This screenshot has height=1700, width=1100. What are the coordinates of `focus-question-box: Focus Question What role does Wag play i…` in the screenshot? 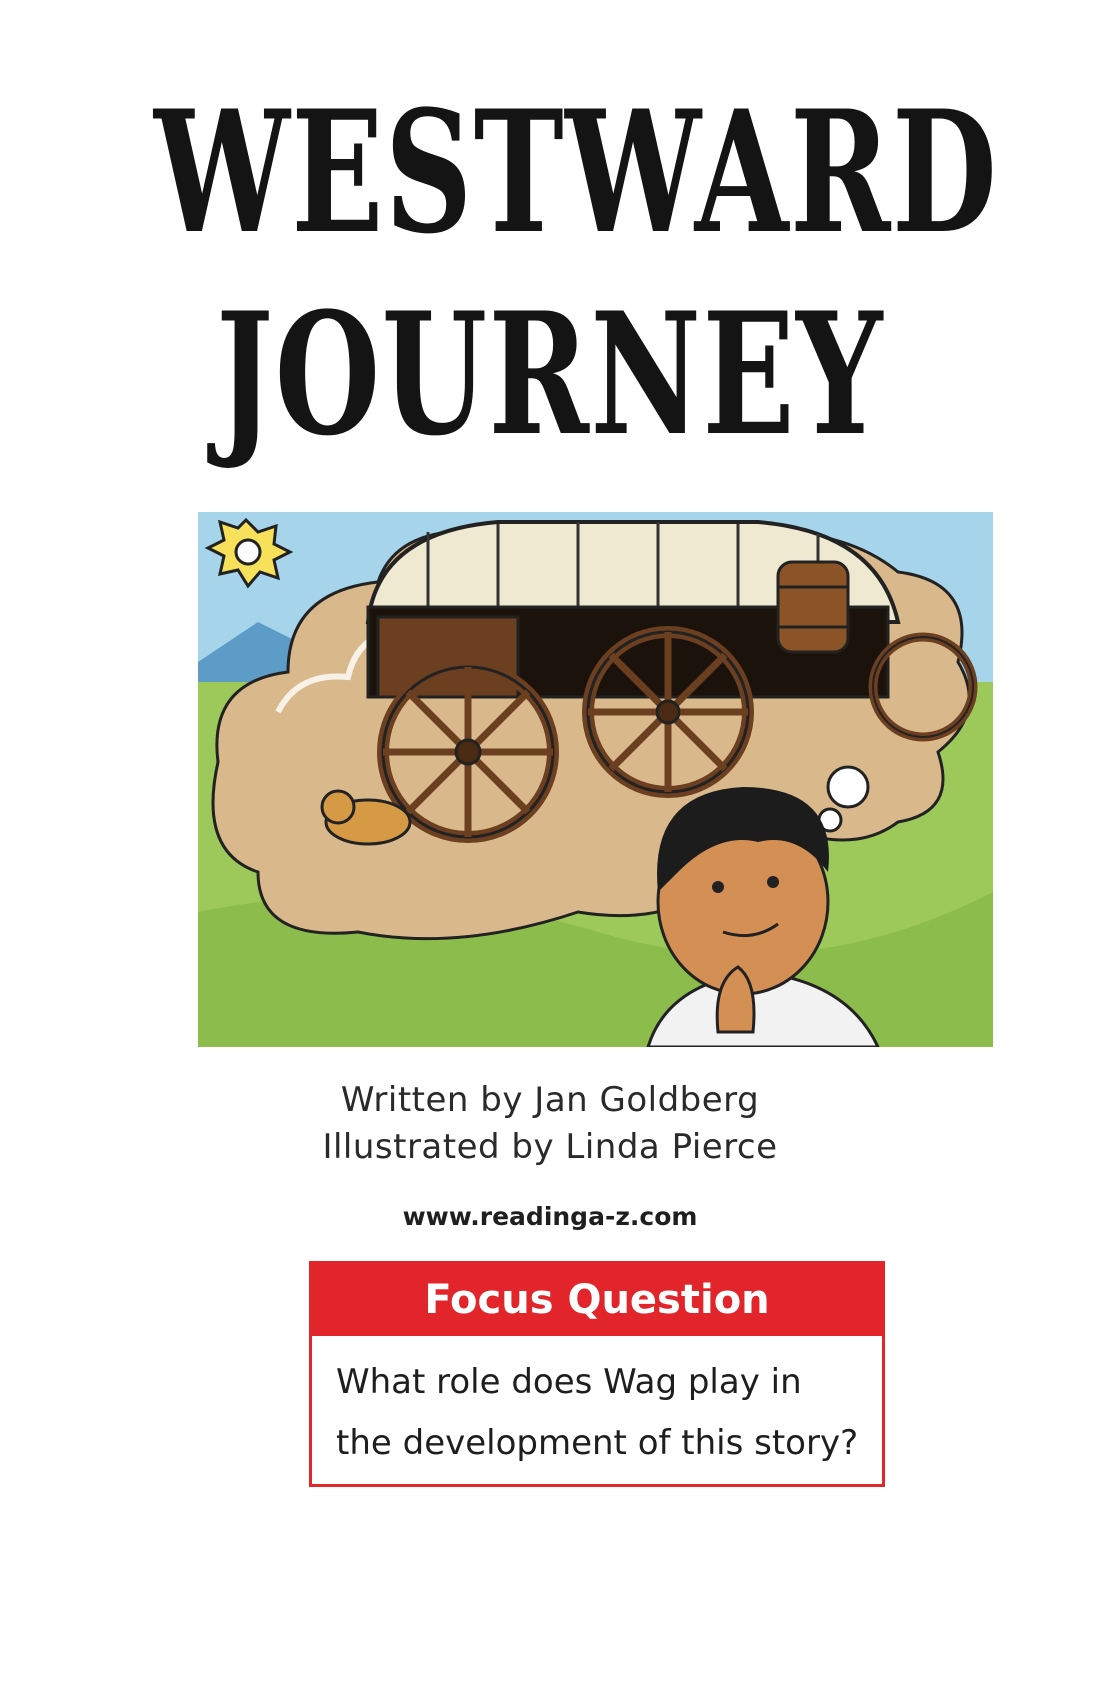 It's located at (597, 1374).